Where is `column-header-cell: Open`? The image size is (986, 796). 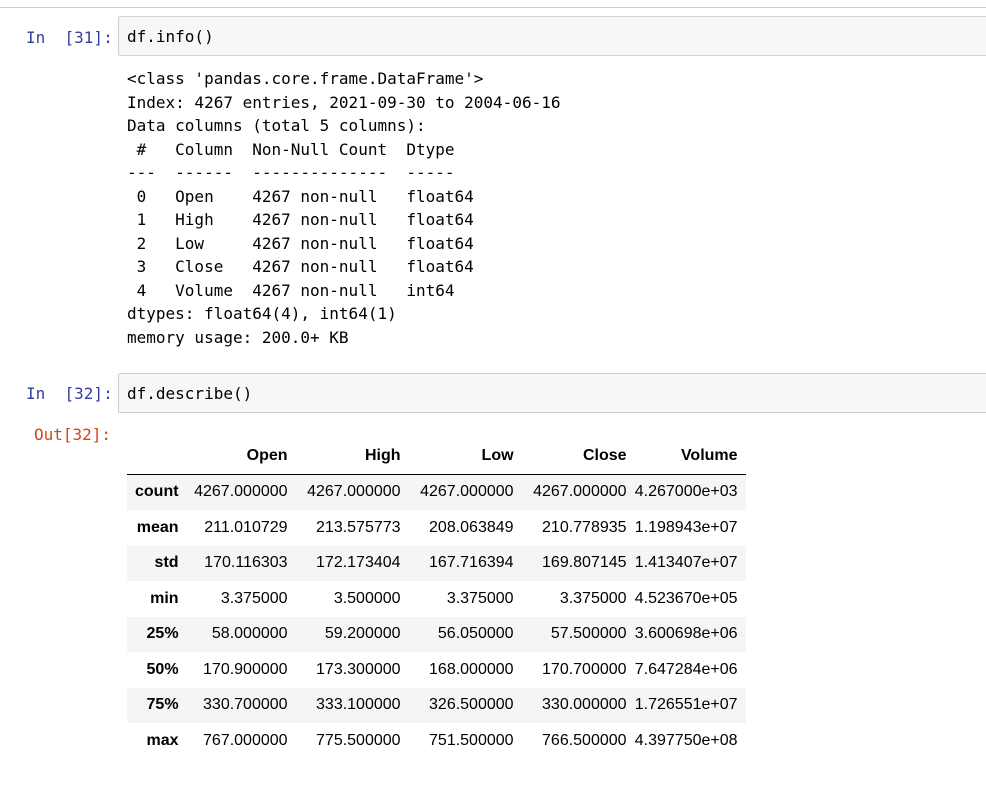
column-header-cell: Open is located at coordinates (235, 456).